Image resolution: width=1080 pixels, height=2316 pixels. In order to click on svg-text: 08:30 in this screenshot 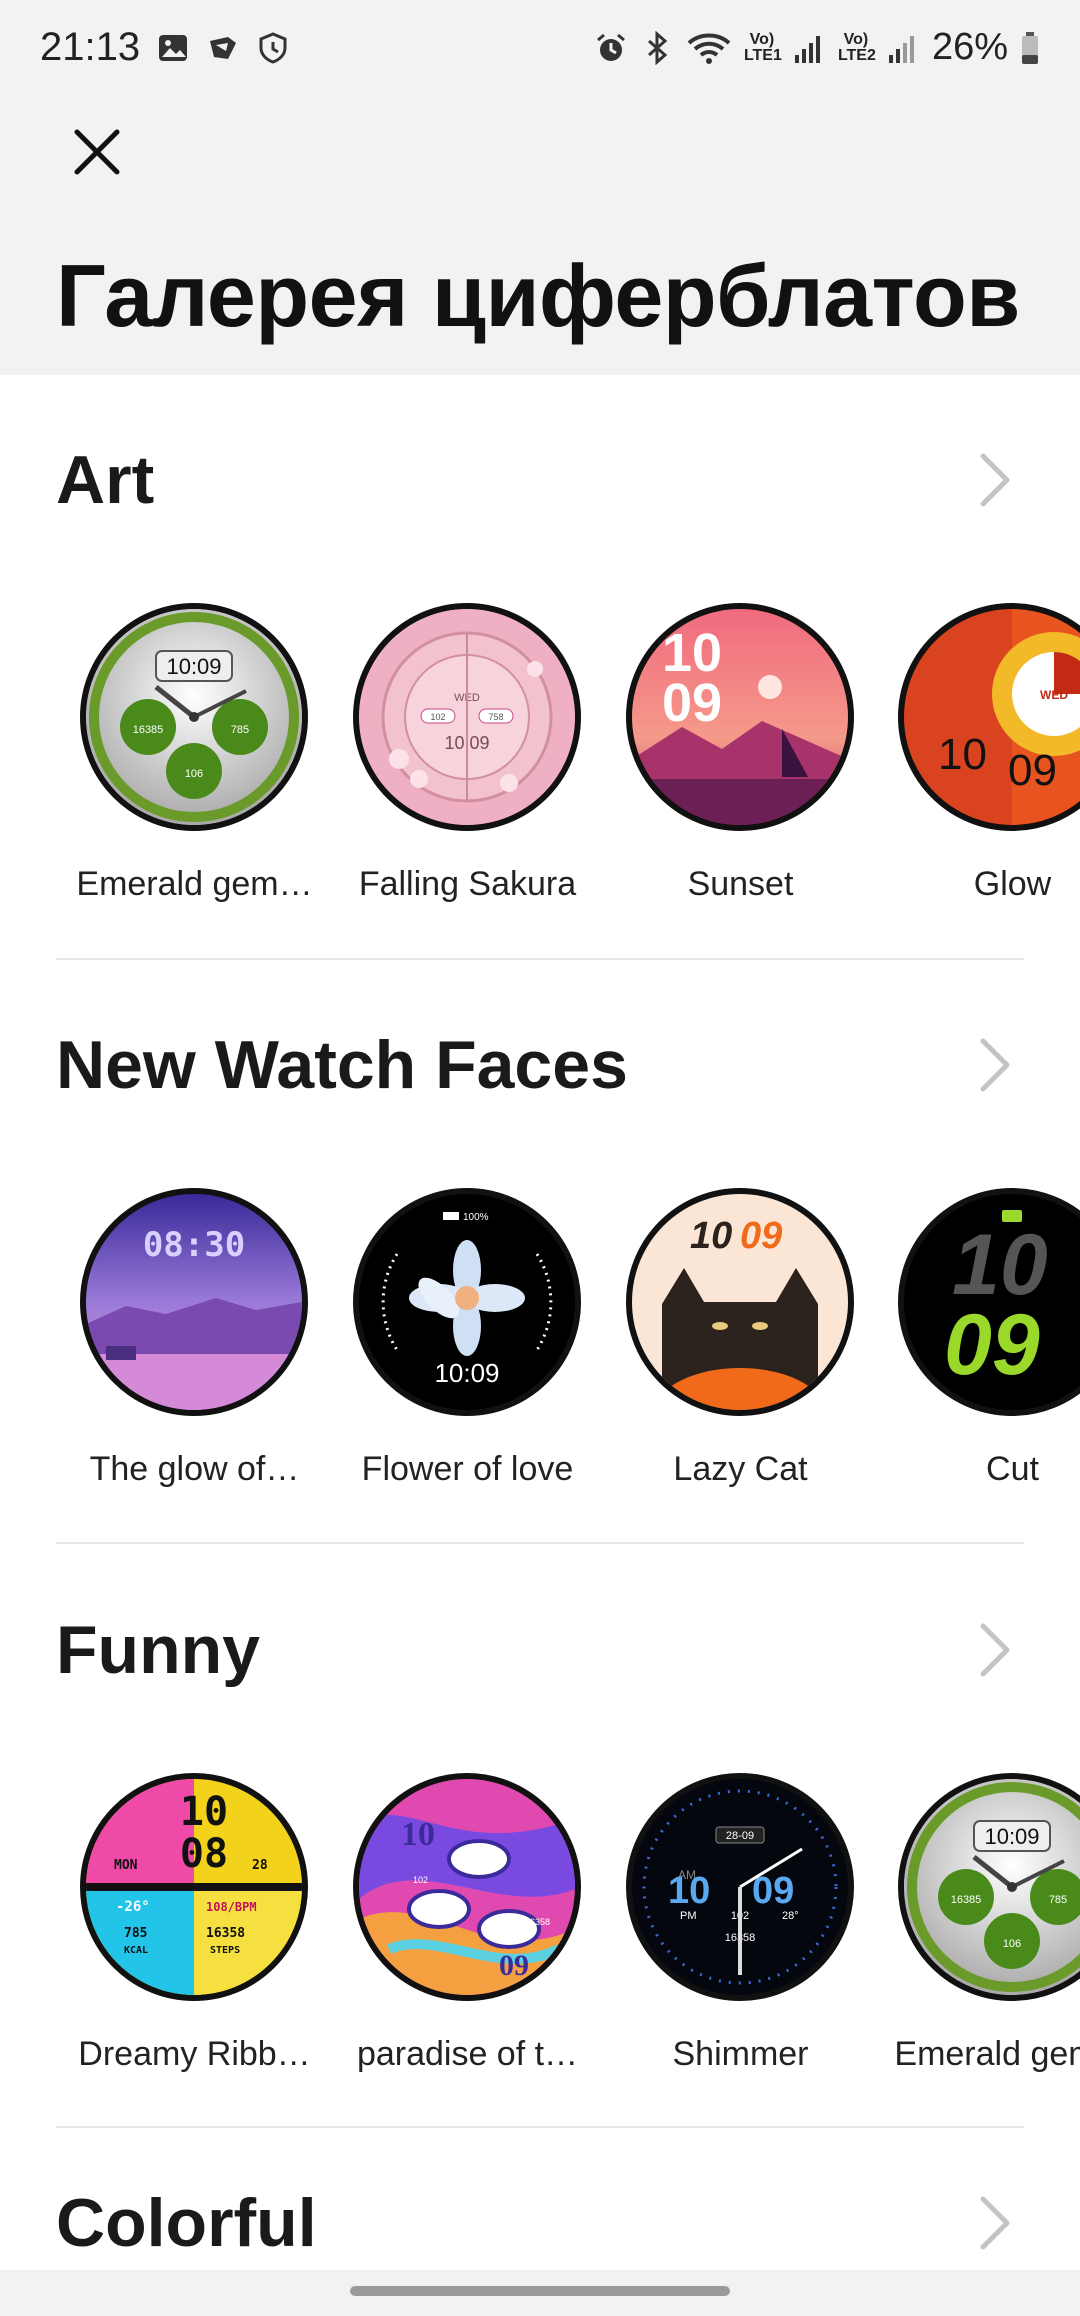, I will do `click(194, 1245)`.